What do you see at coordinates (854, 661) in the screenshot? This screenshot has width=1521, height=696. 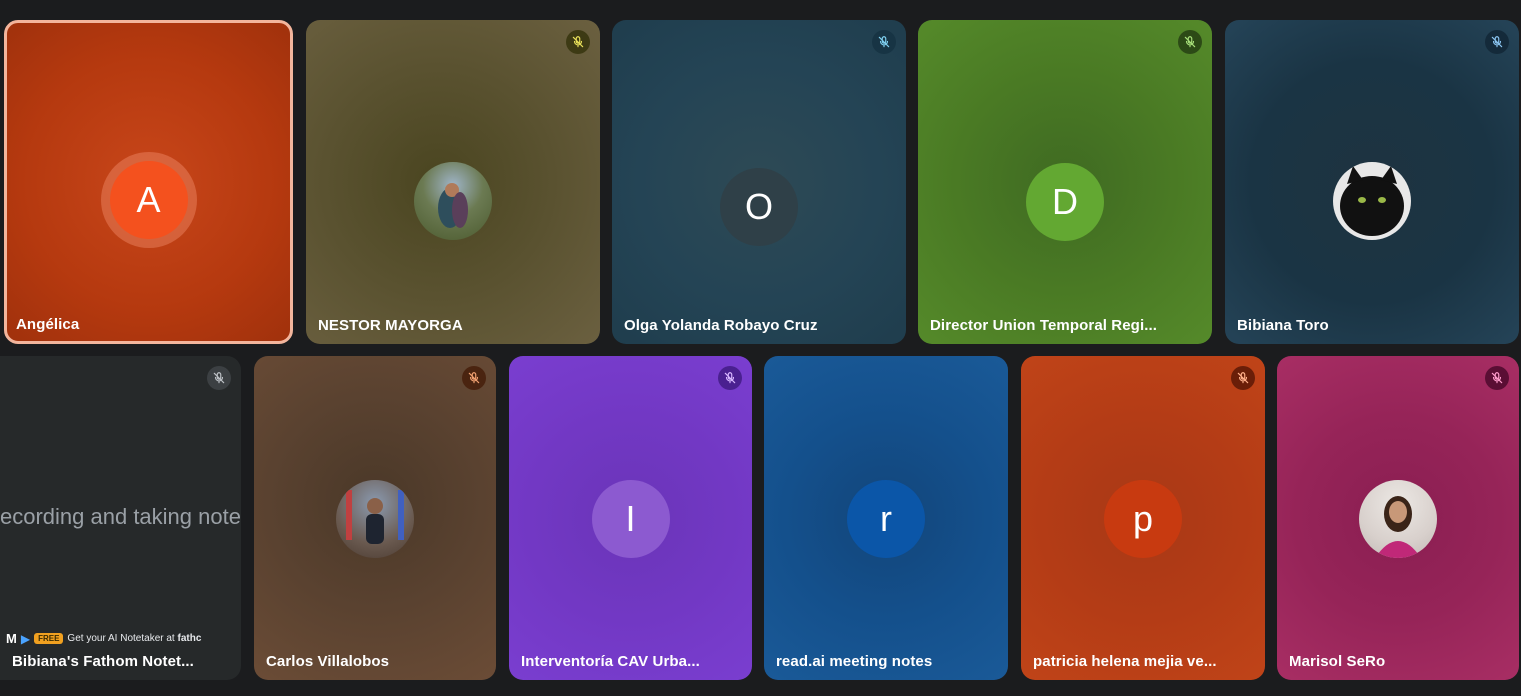 I see `participant-name: read.ai meeting notes` at bounding box center [854, 661].